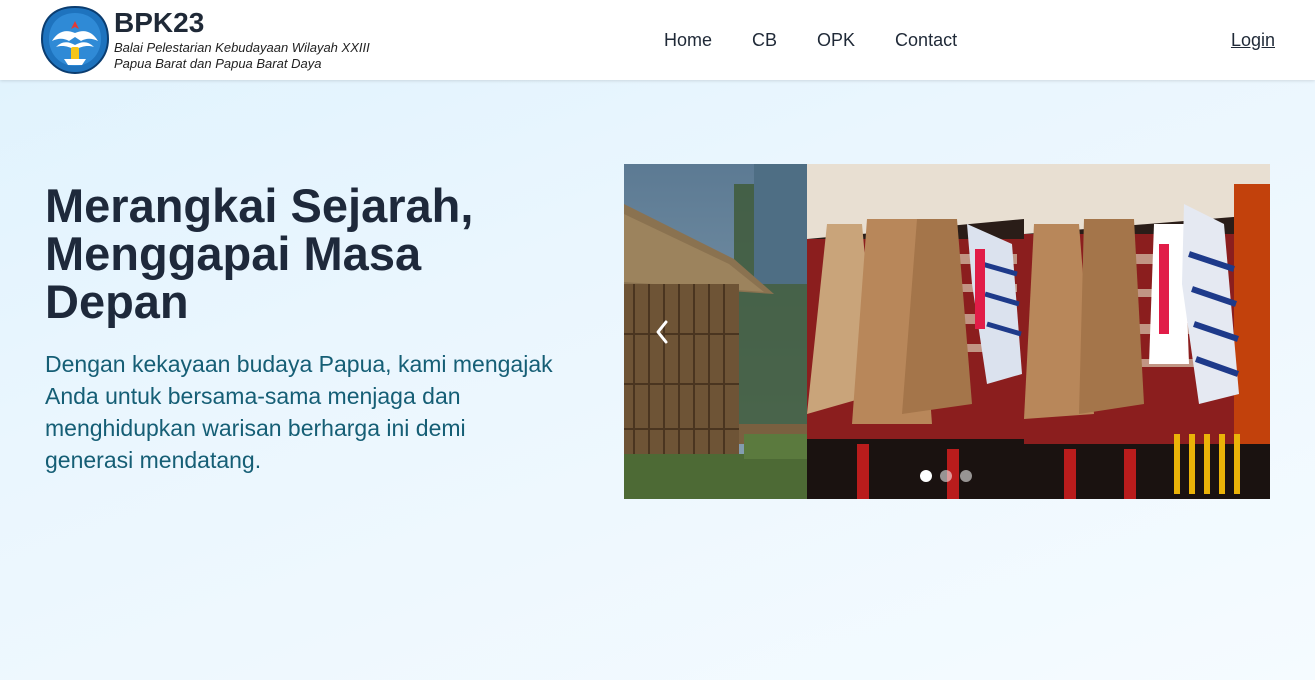 The image size is (1315, 680). Describe the element at coordinates (259, 253) in the screenshot. I see `hero-title: Merangkai Sejarah, Menggapai Masa Depan` at that location.